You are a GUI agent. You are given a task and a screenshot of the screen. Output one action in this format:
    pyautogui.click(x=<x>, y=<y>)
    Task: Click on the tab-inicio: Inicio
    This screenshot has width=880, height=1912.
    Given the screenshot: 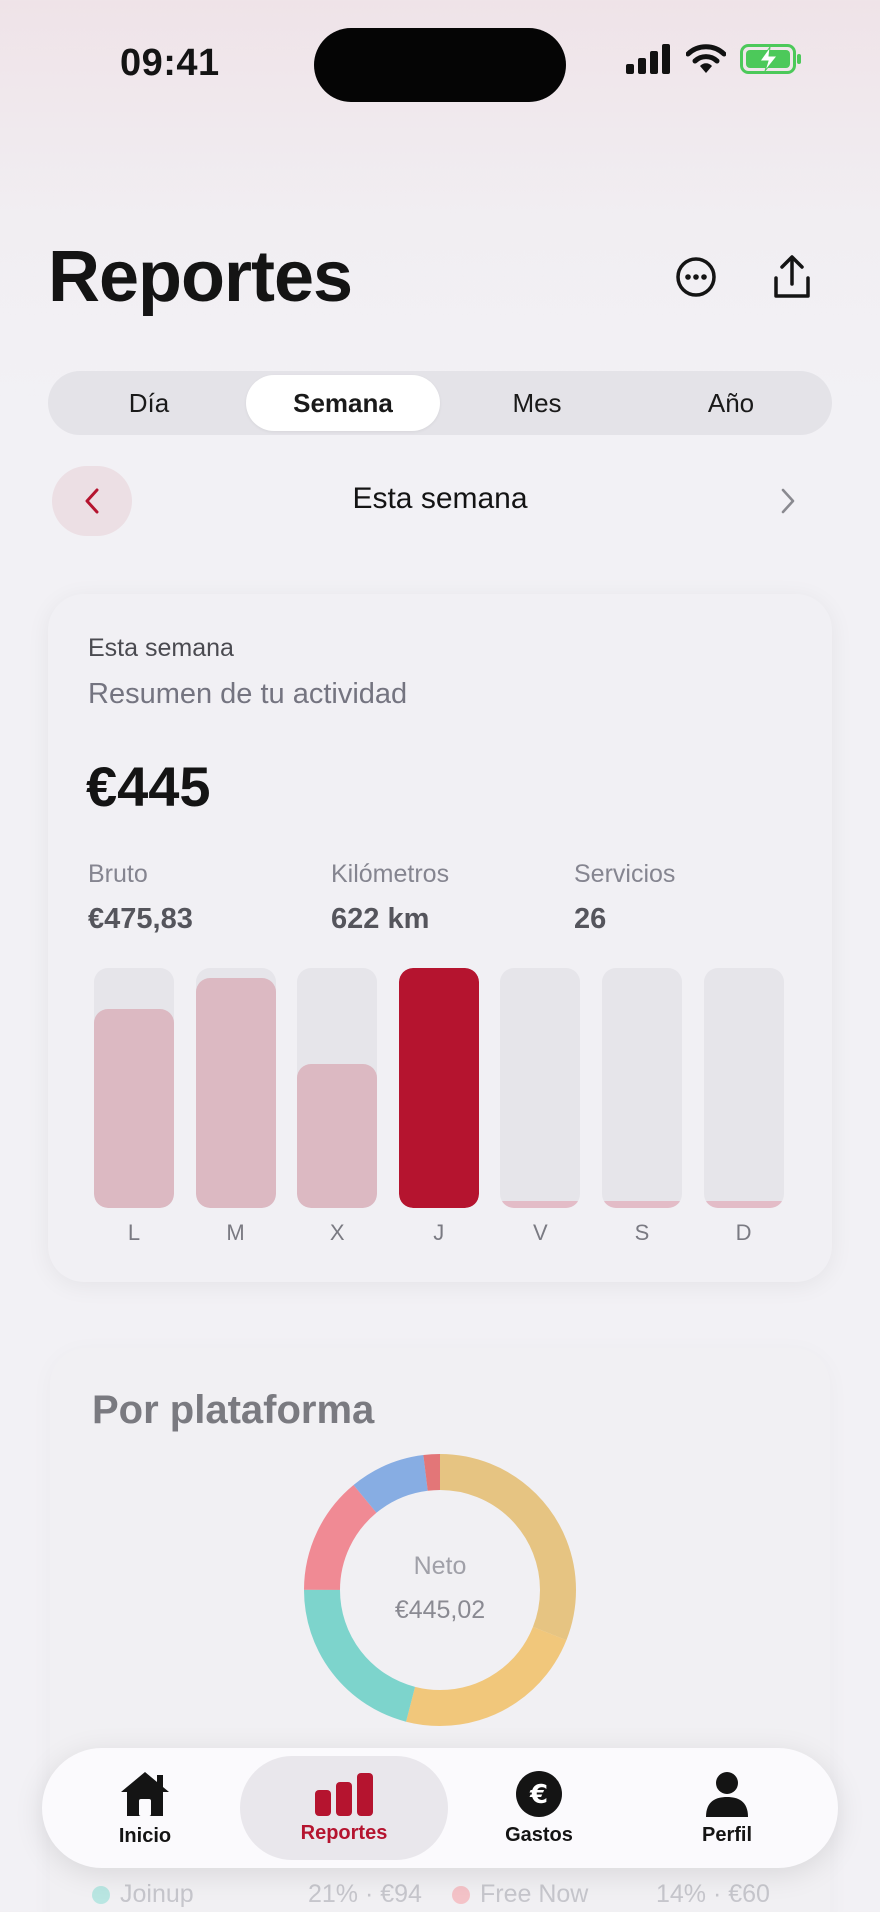 What is the action you would take?
    pyautogui.click(x=145, y=1808)
    